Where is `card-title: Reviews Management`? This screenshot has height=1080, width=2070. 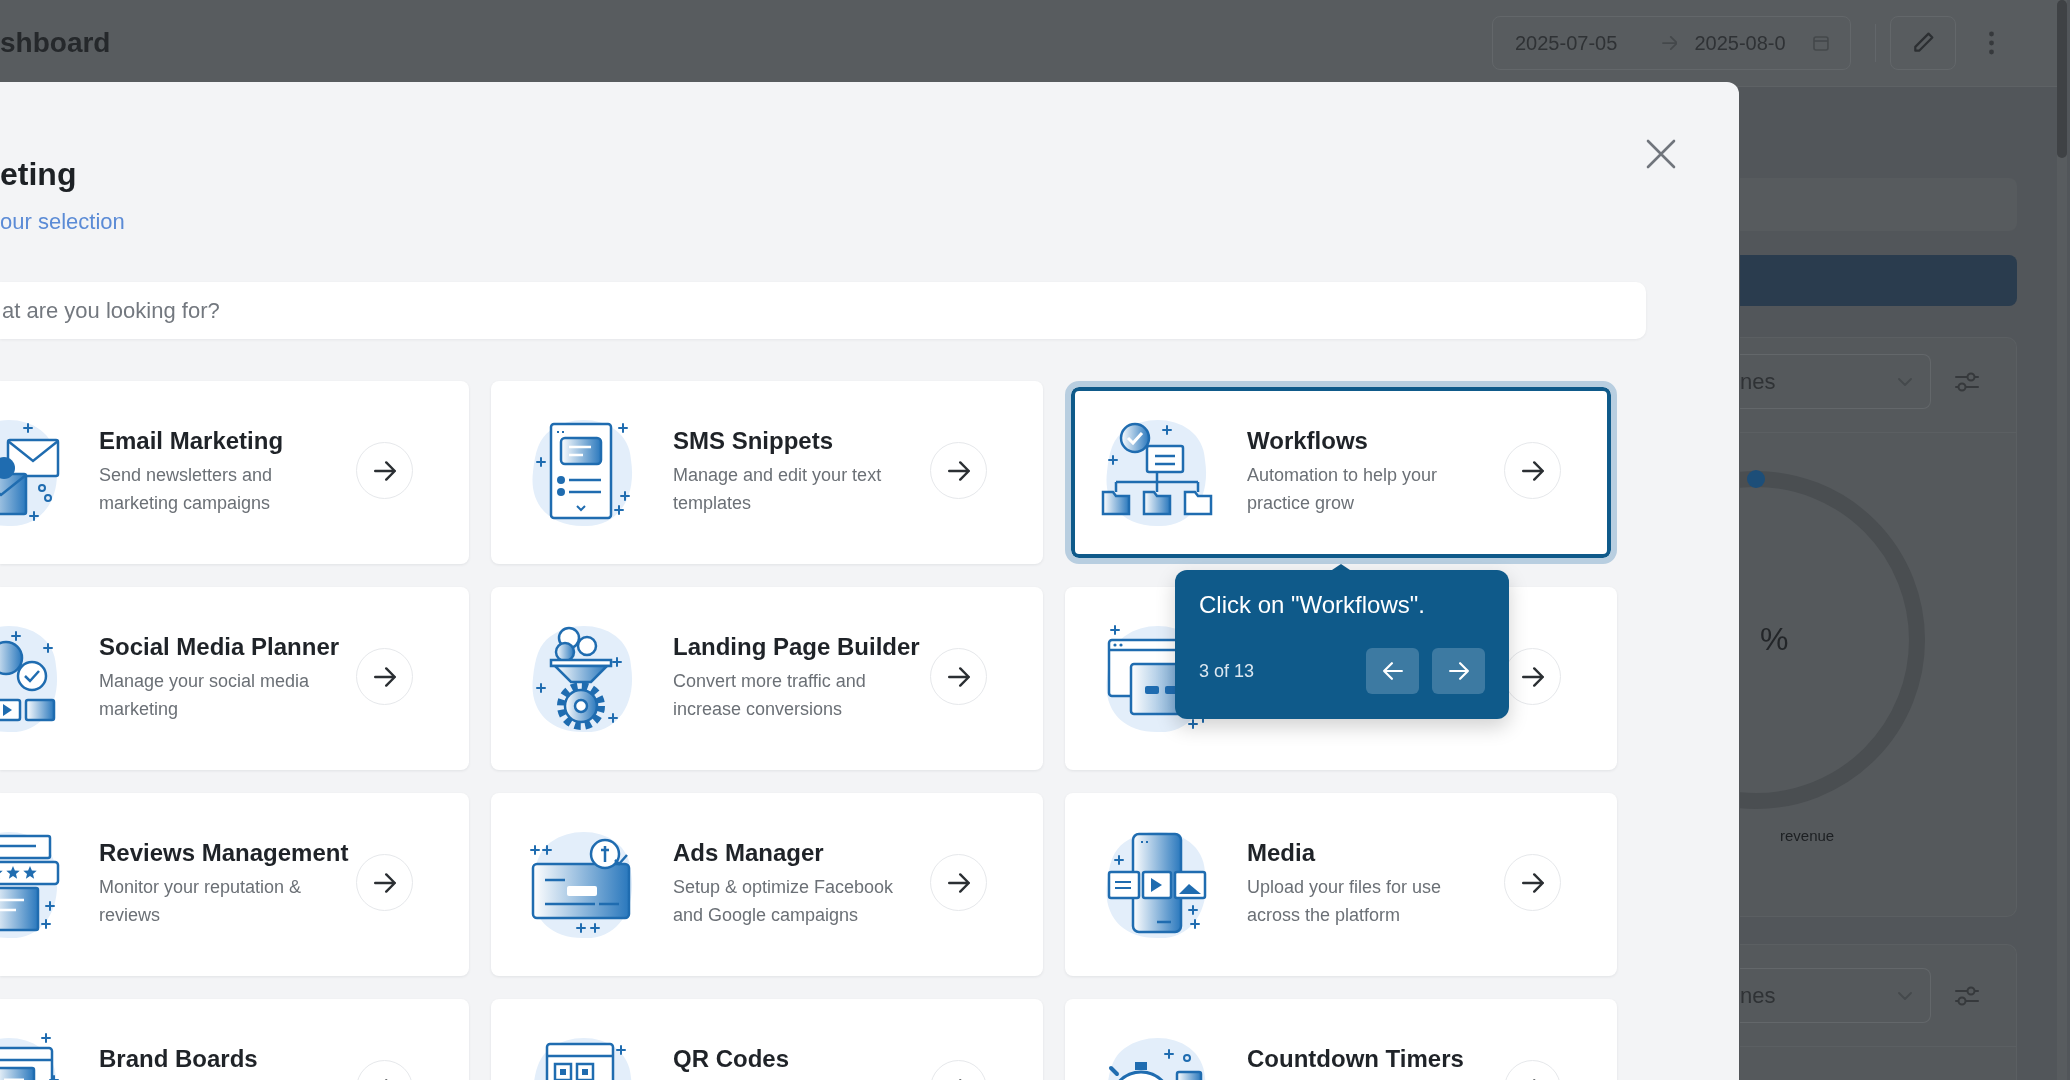
card-title: Reviews Management is located at coordinates (224, 853).